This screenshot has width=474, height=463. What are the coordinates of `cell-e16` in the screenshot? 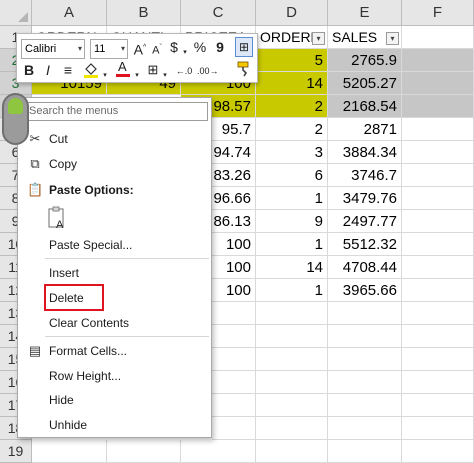 It's located at (365, 382).